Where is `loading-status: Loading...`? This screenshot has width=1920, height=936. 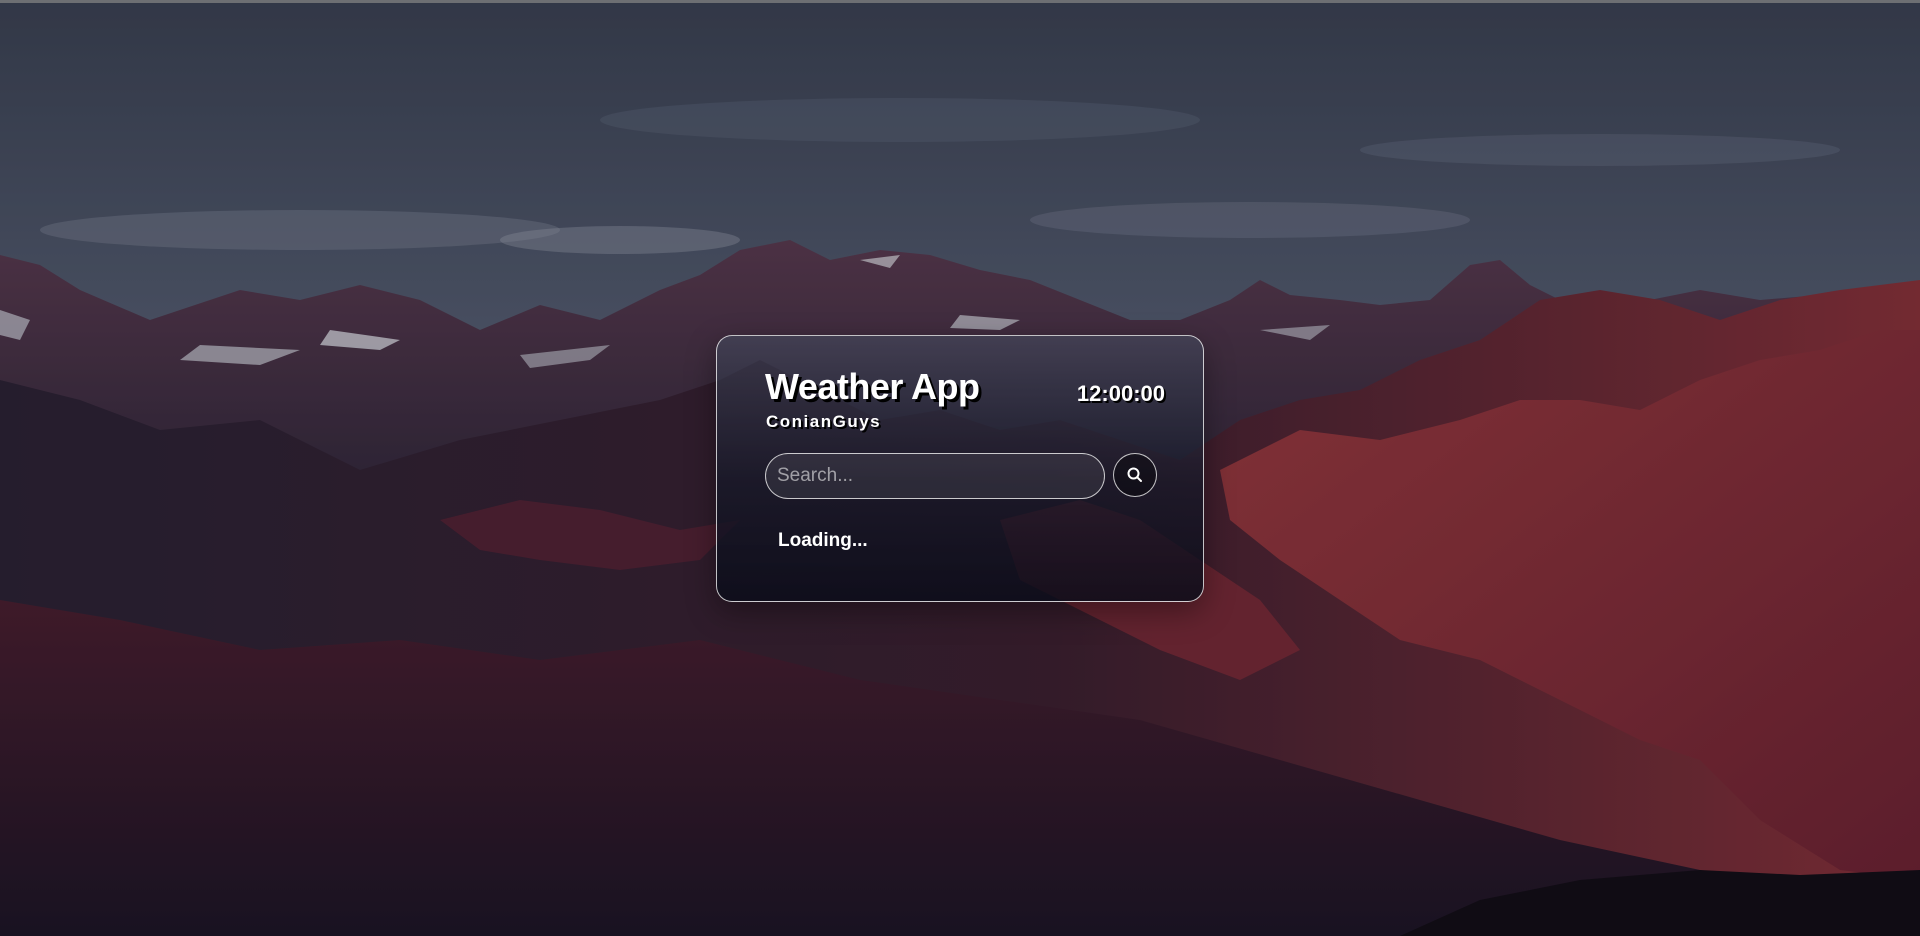 loading-status: Loading... is located at coordinates (823, 540).